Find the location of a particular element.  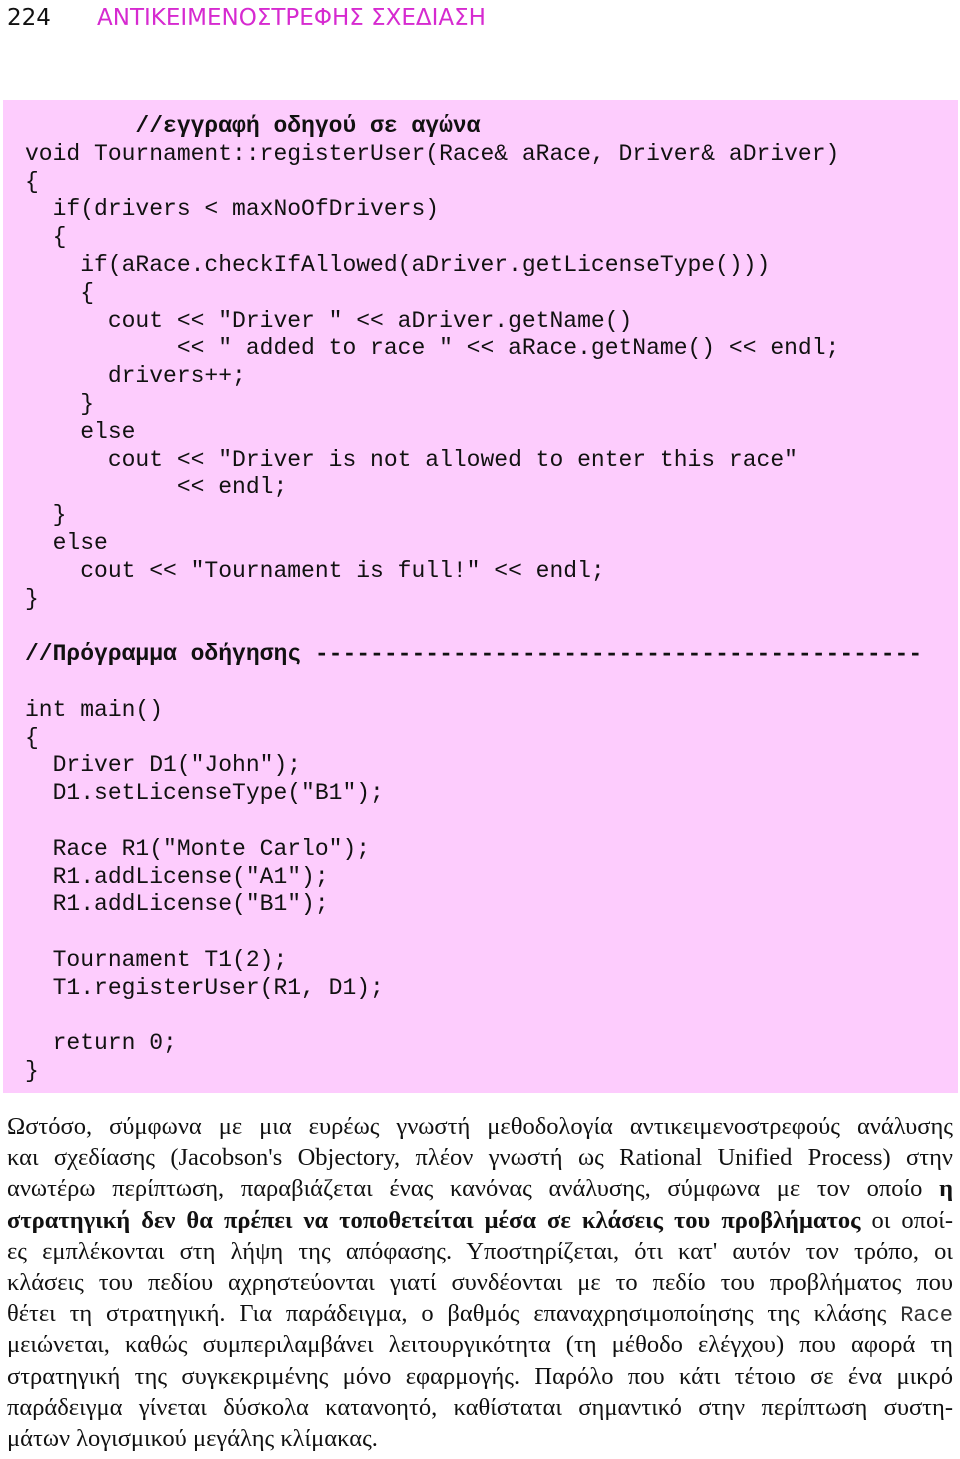

code-line: Driver D1("John"); is located at coordinates (163, 765).